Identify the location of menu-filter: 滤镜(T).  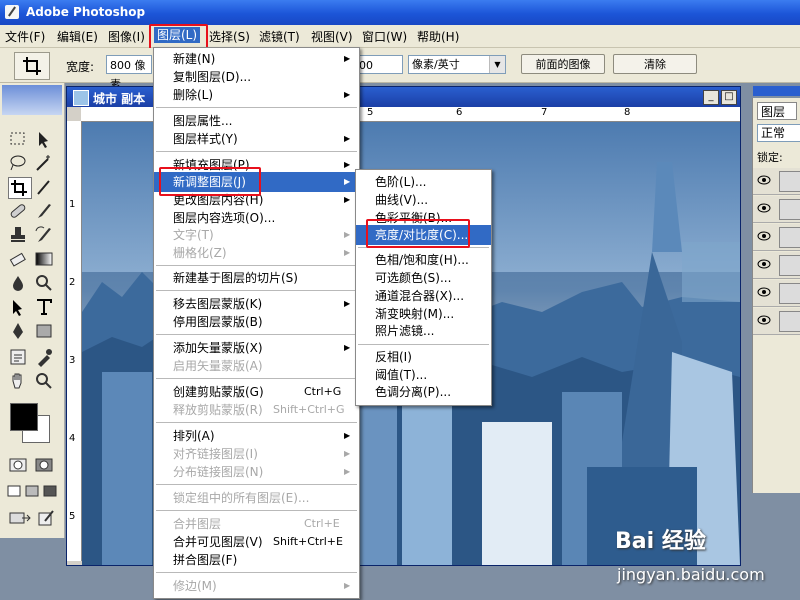
(279, 36).